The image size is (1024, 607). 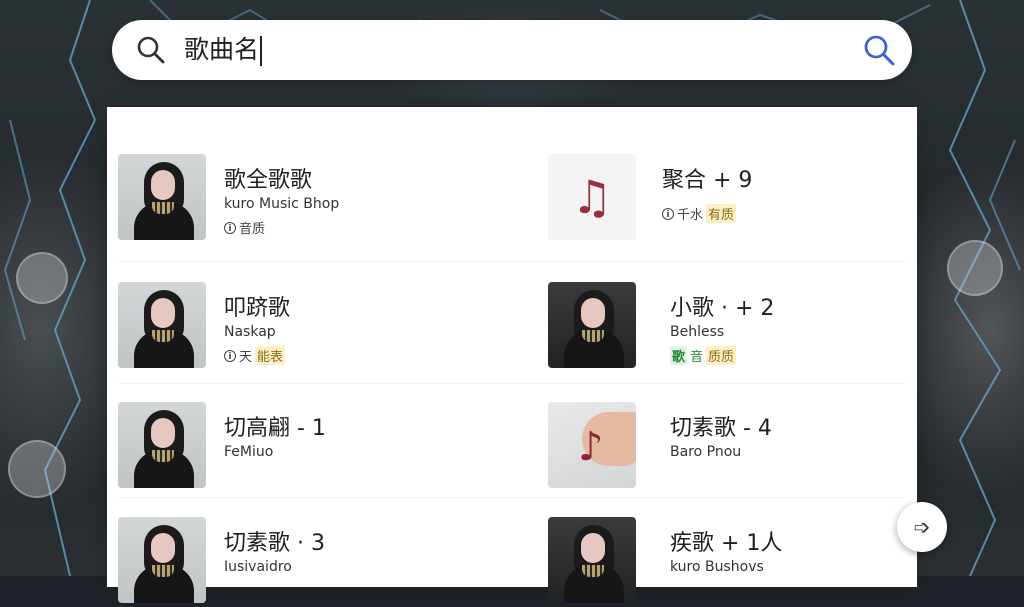 What do you see at coordinates (722, 308) in the screenshot?
I see `song-title: 小歌 · + 2` at bounding box center [722, 308].